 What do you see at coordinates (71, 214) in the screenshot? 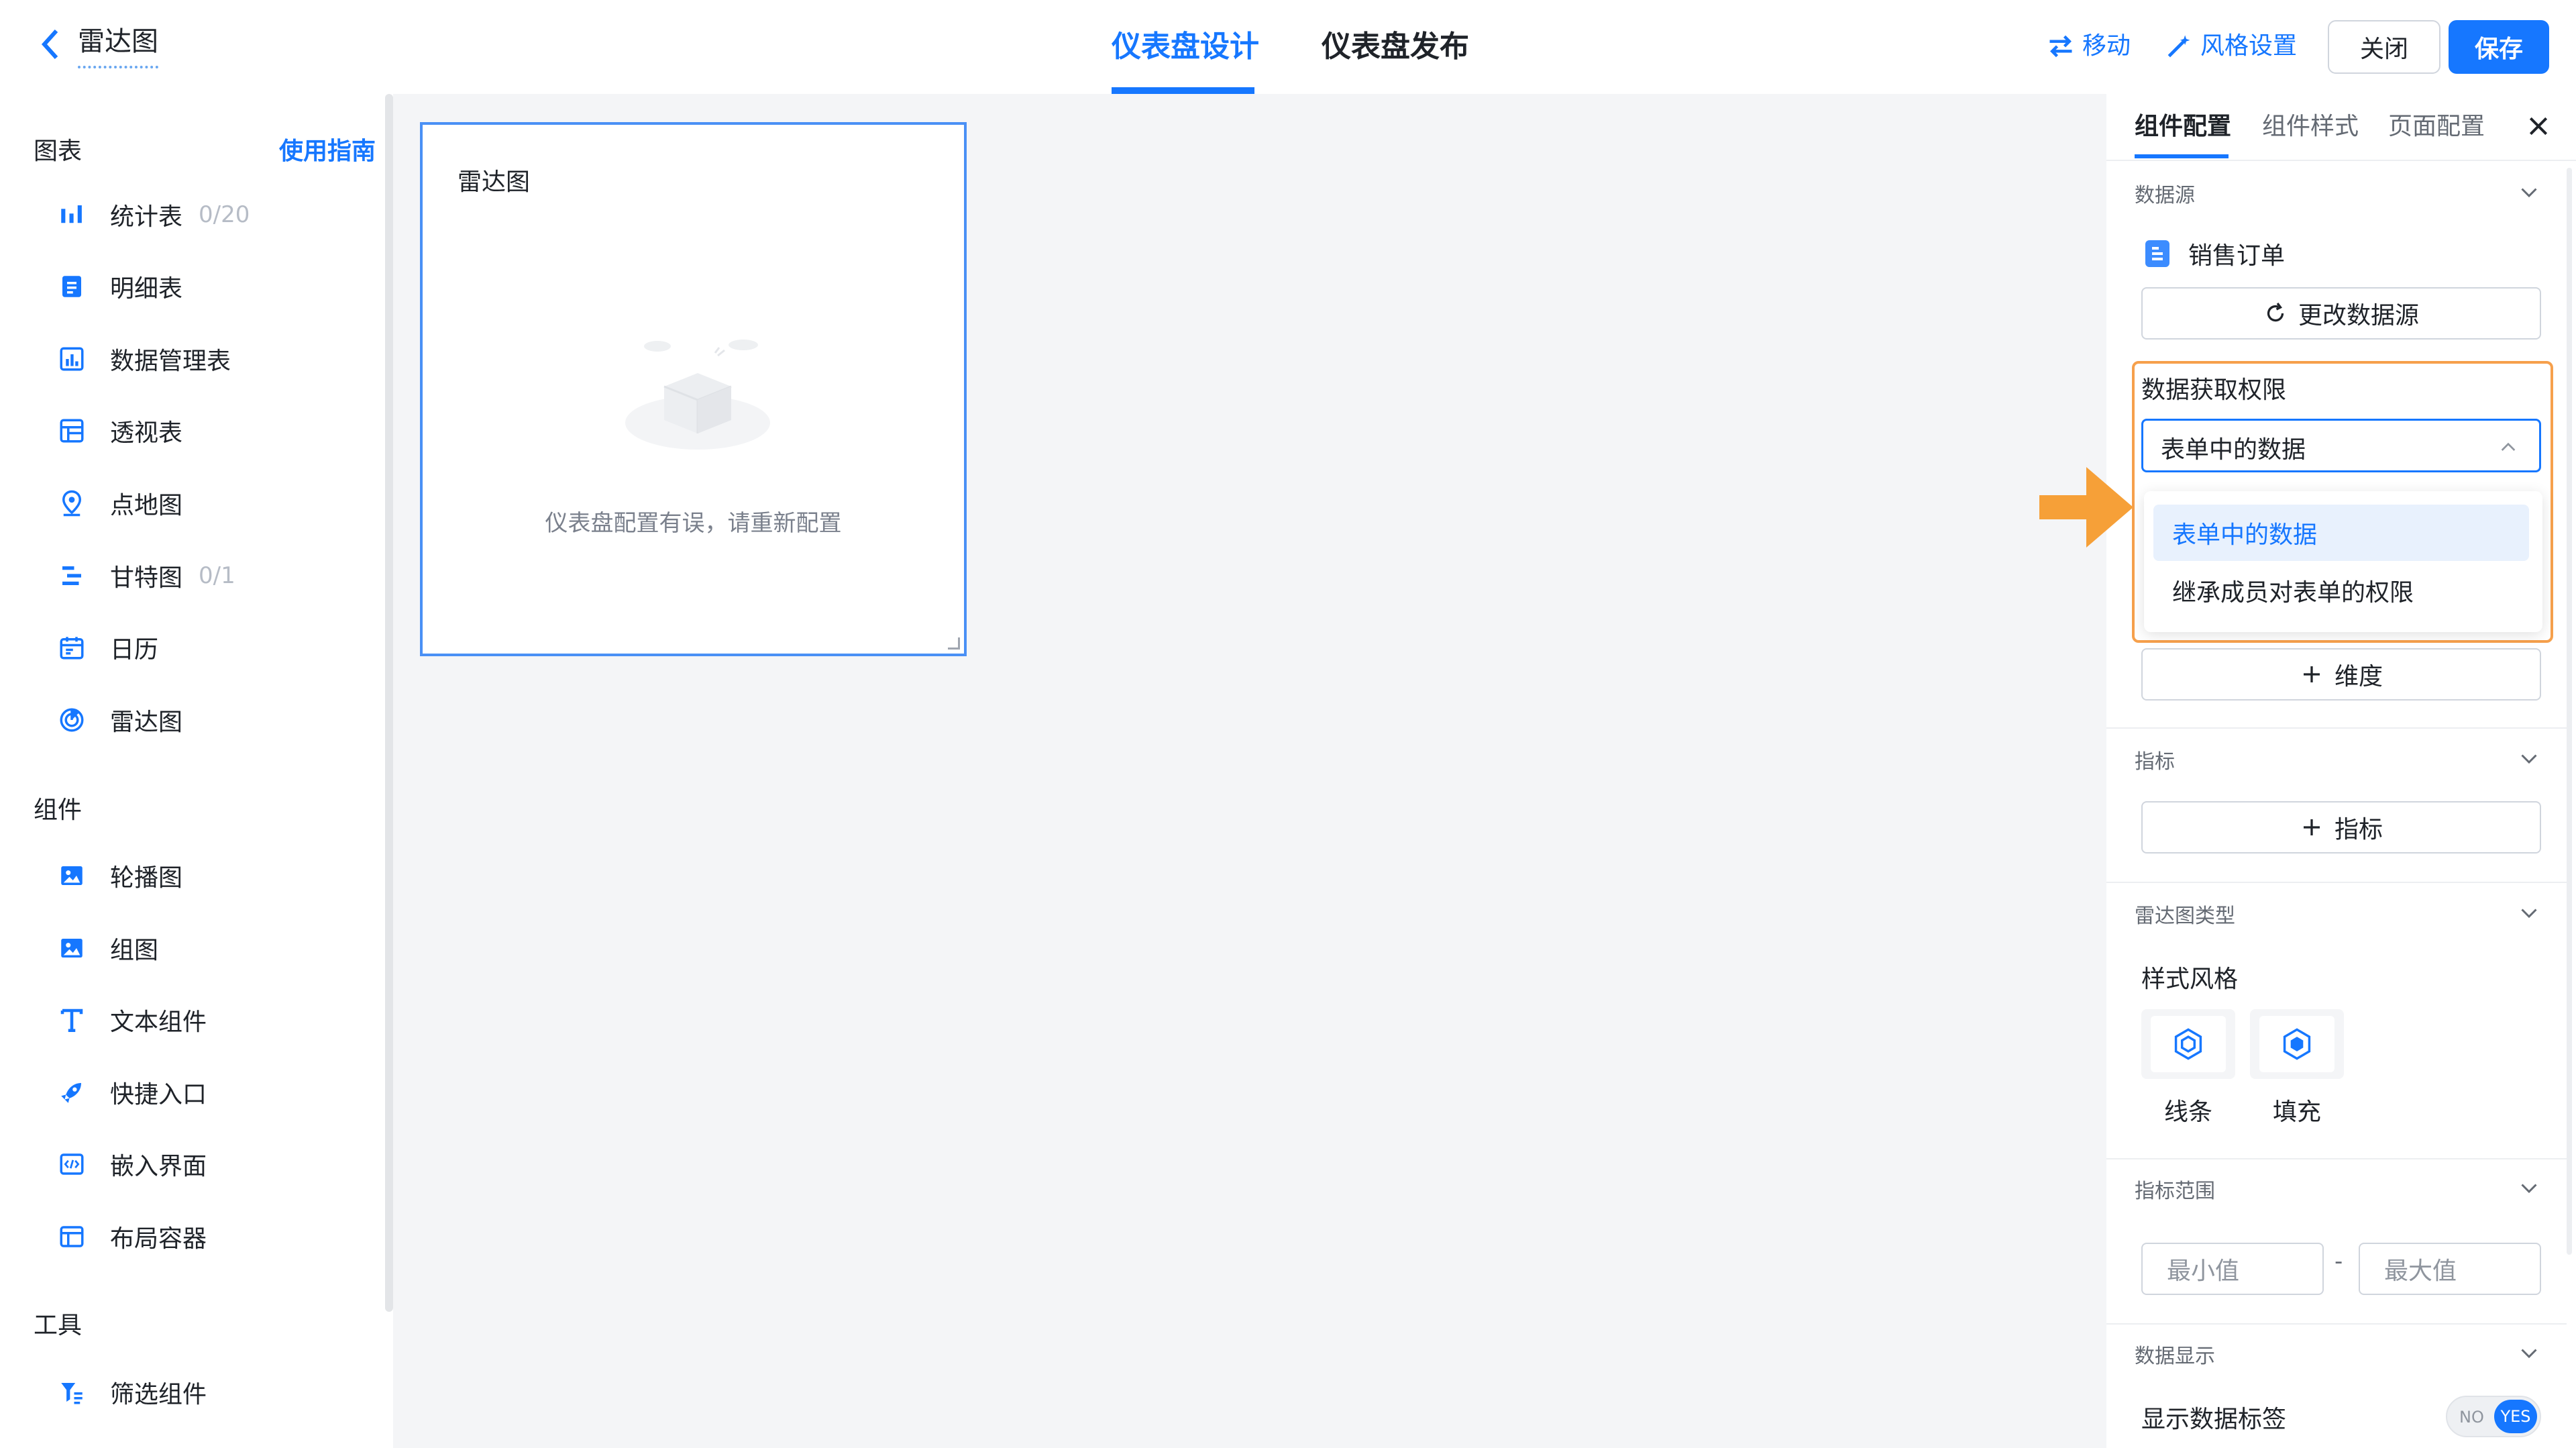
I see `bar-chart-icon` at bounding box center [71, 214].